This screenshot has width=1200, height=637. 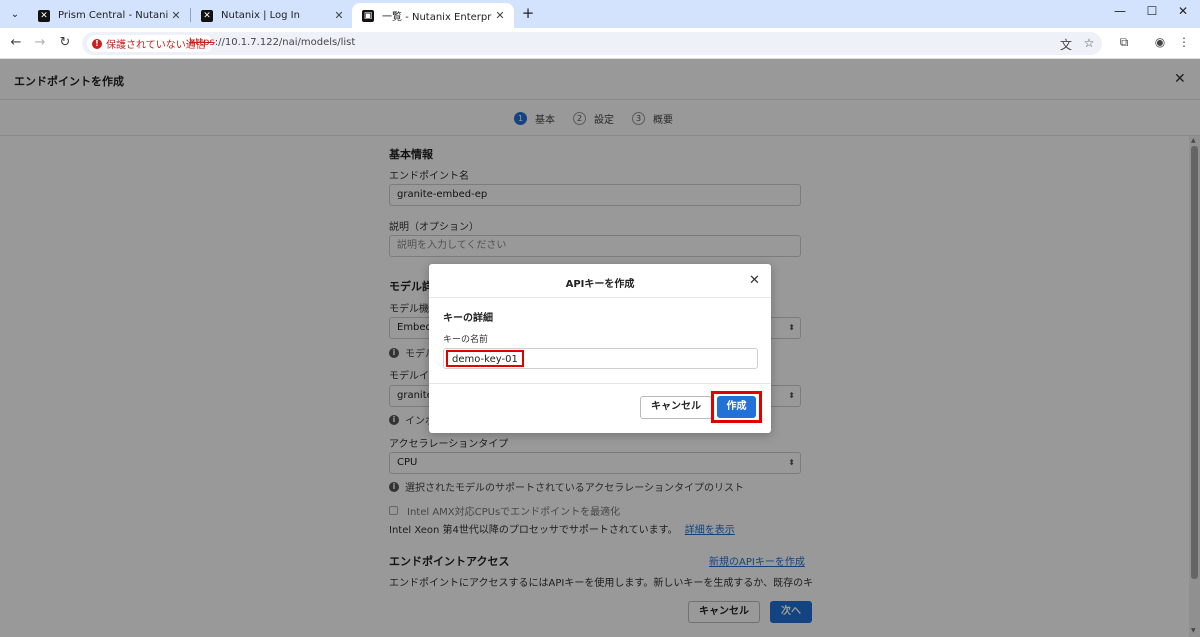 I want to click on dialog-title: APIキーを作成, so click(x=600, y=284).